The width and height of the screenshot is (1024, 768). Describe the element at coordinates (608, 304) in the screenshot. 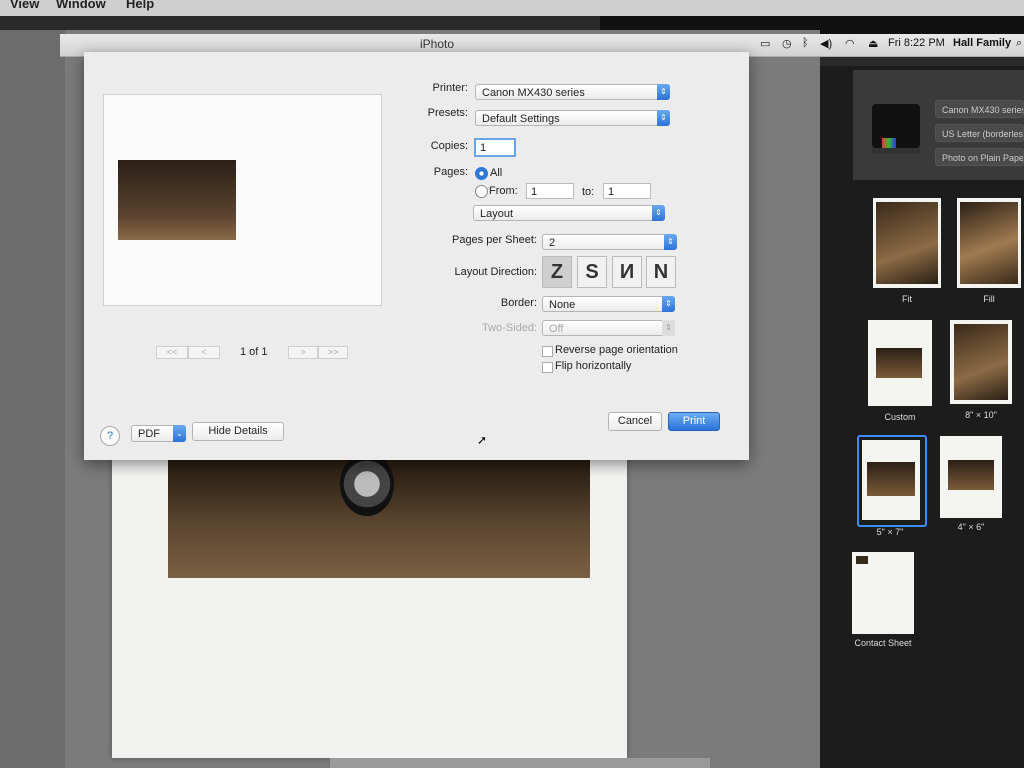

I see `border-popup: None ⇕` at that location.